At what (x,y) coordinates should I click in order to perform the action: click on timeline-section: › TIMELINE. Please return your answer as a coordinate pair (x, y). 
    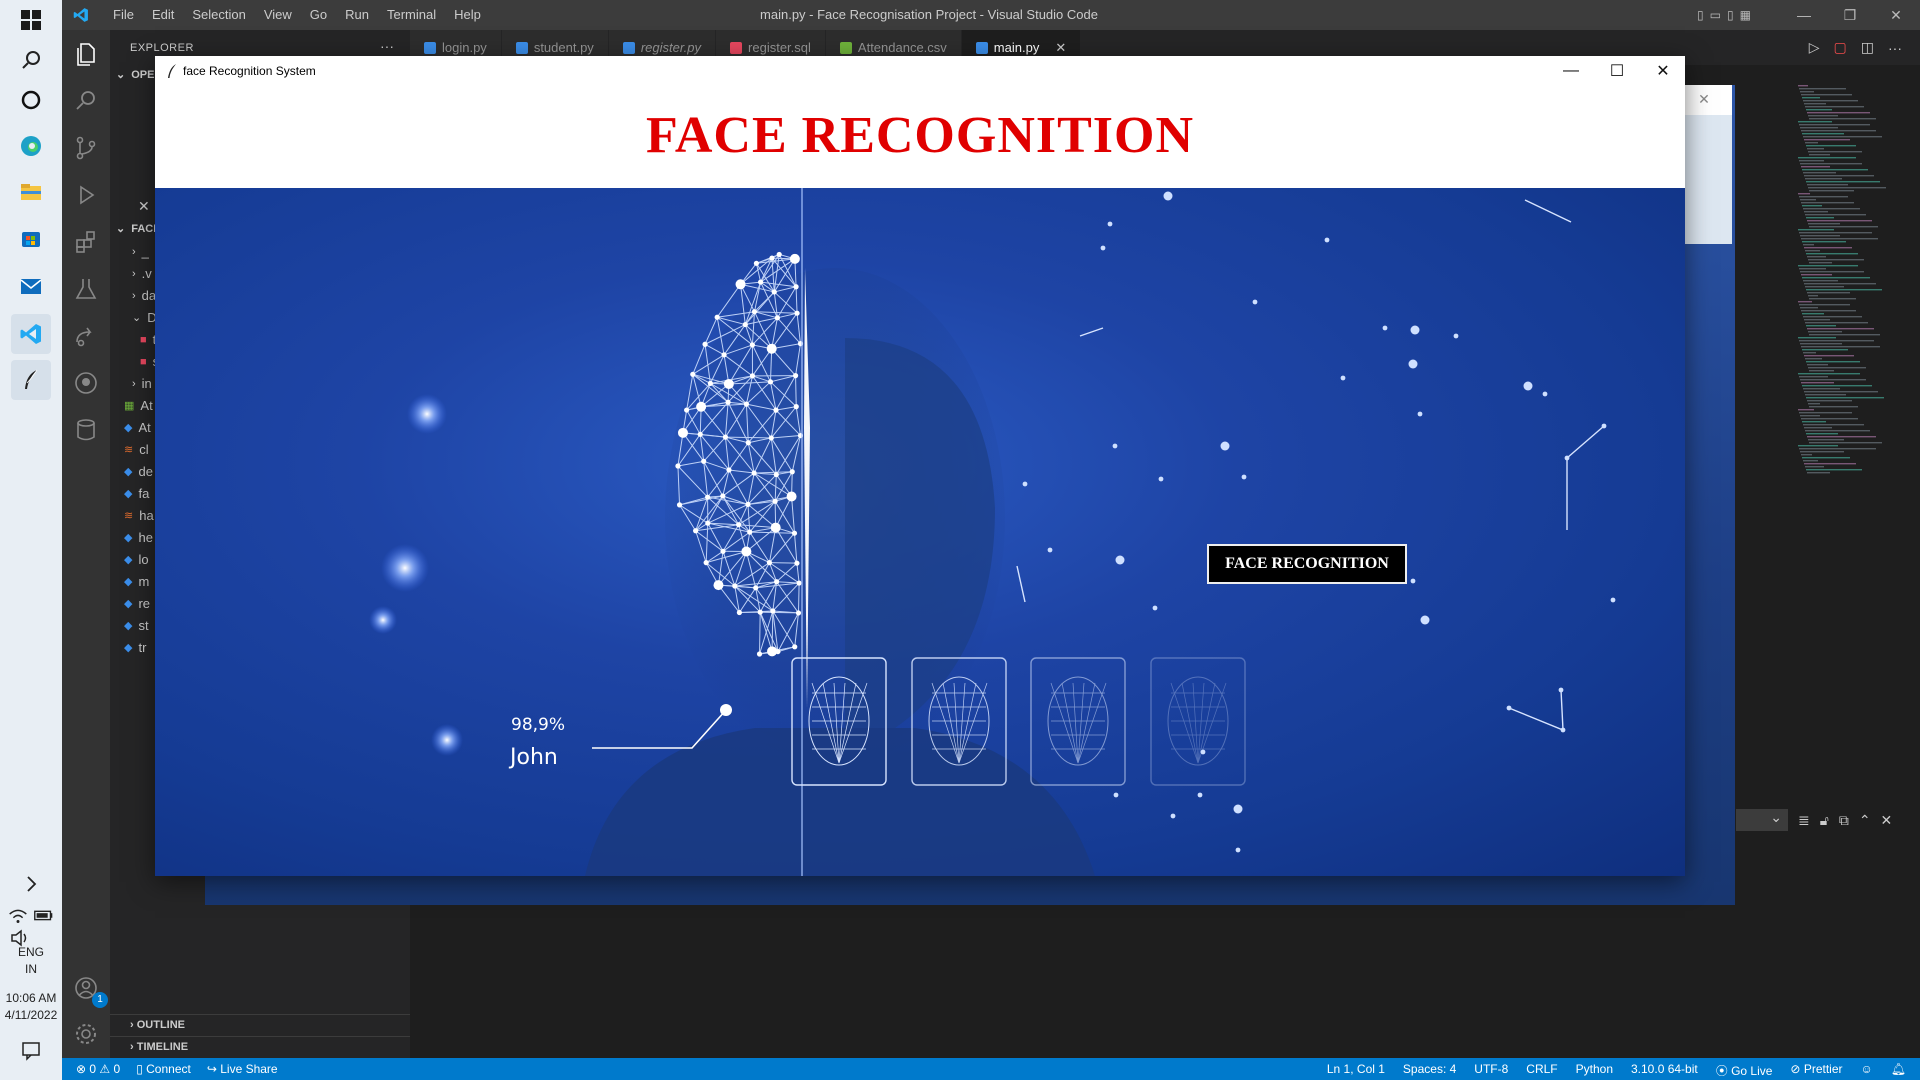
    Looking at the image, I should click on (260, 1047).